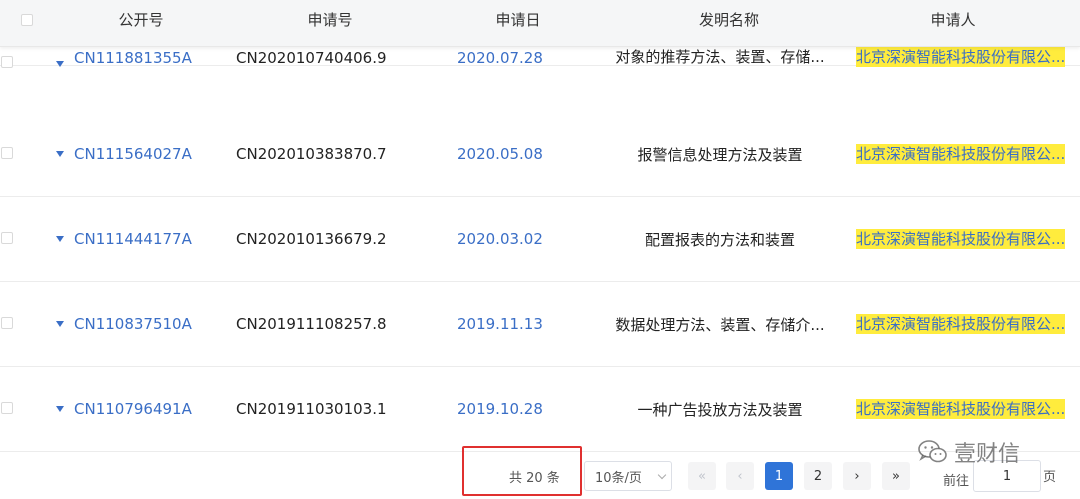 The image size is (1080, 499). What do you see at coordinates (1050, 477) in the screenshot?
I see `goto-suffix: 页` at bounding box center [1050, 477].